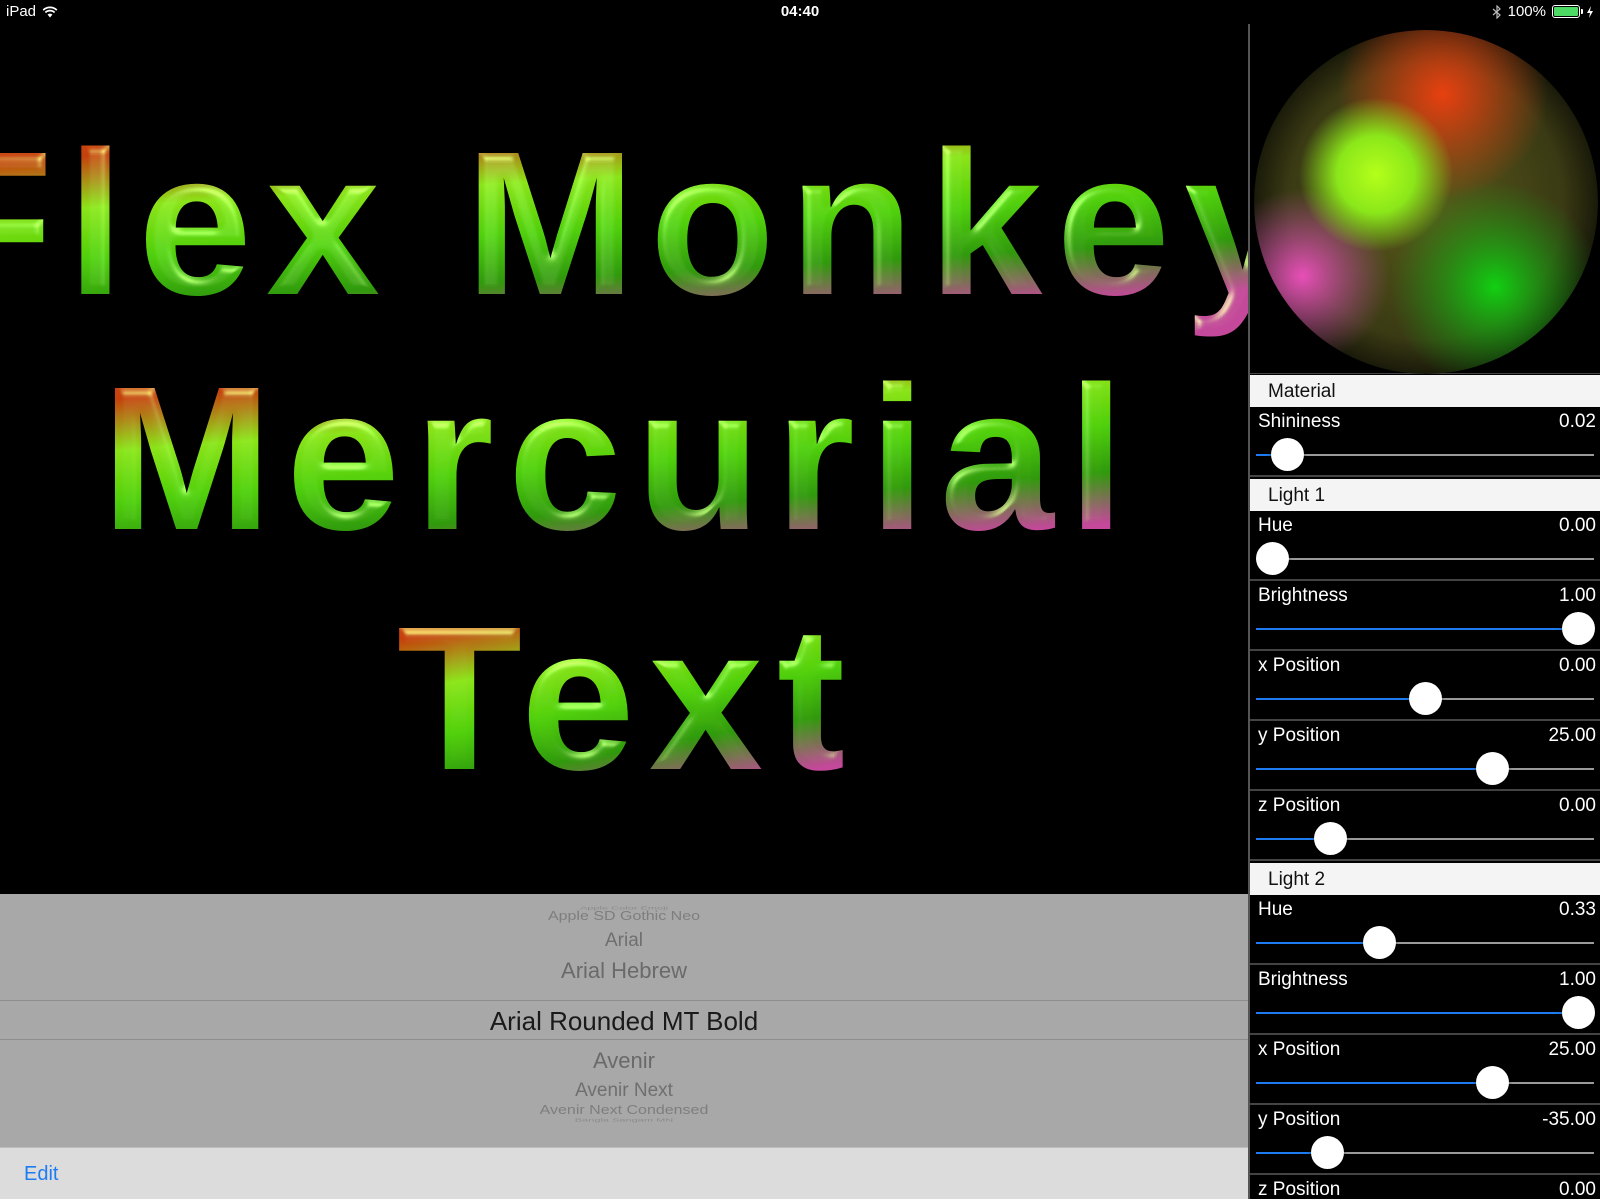 The width and height of the screenshot is (1600, 1199). Describe the element at coordinates (624, 971) in the screenshot. I see `picker-item: Arial Hebrew` at that location.